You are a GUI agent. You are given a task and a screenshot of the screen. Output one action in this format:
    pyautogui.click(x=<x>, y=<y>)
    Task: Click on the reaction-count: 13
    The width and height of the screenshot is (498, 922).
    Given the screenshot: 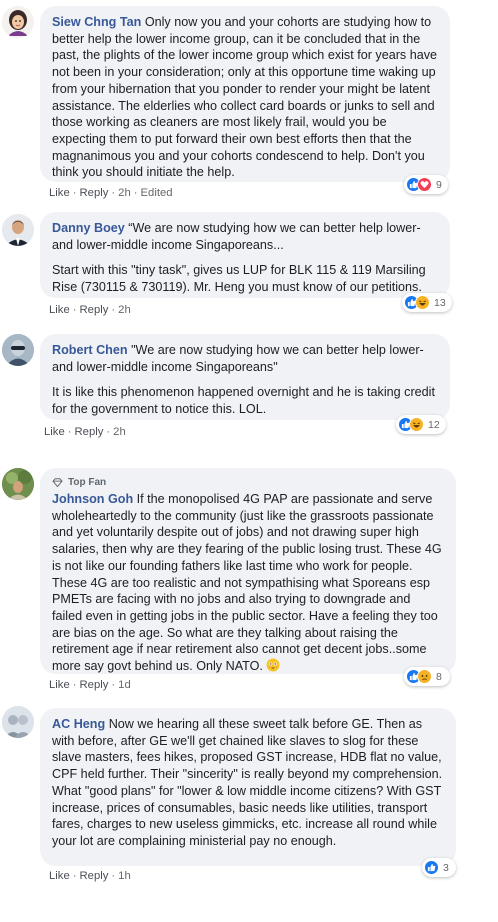 What is the action you would take?
    pyautogui.click(x=440, y=302)
    